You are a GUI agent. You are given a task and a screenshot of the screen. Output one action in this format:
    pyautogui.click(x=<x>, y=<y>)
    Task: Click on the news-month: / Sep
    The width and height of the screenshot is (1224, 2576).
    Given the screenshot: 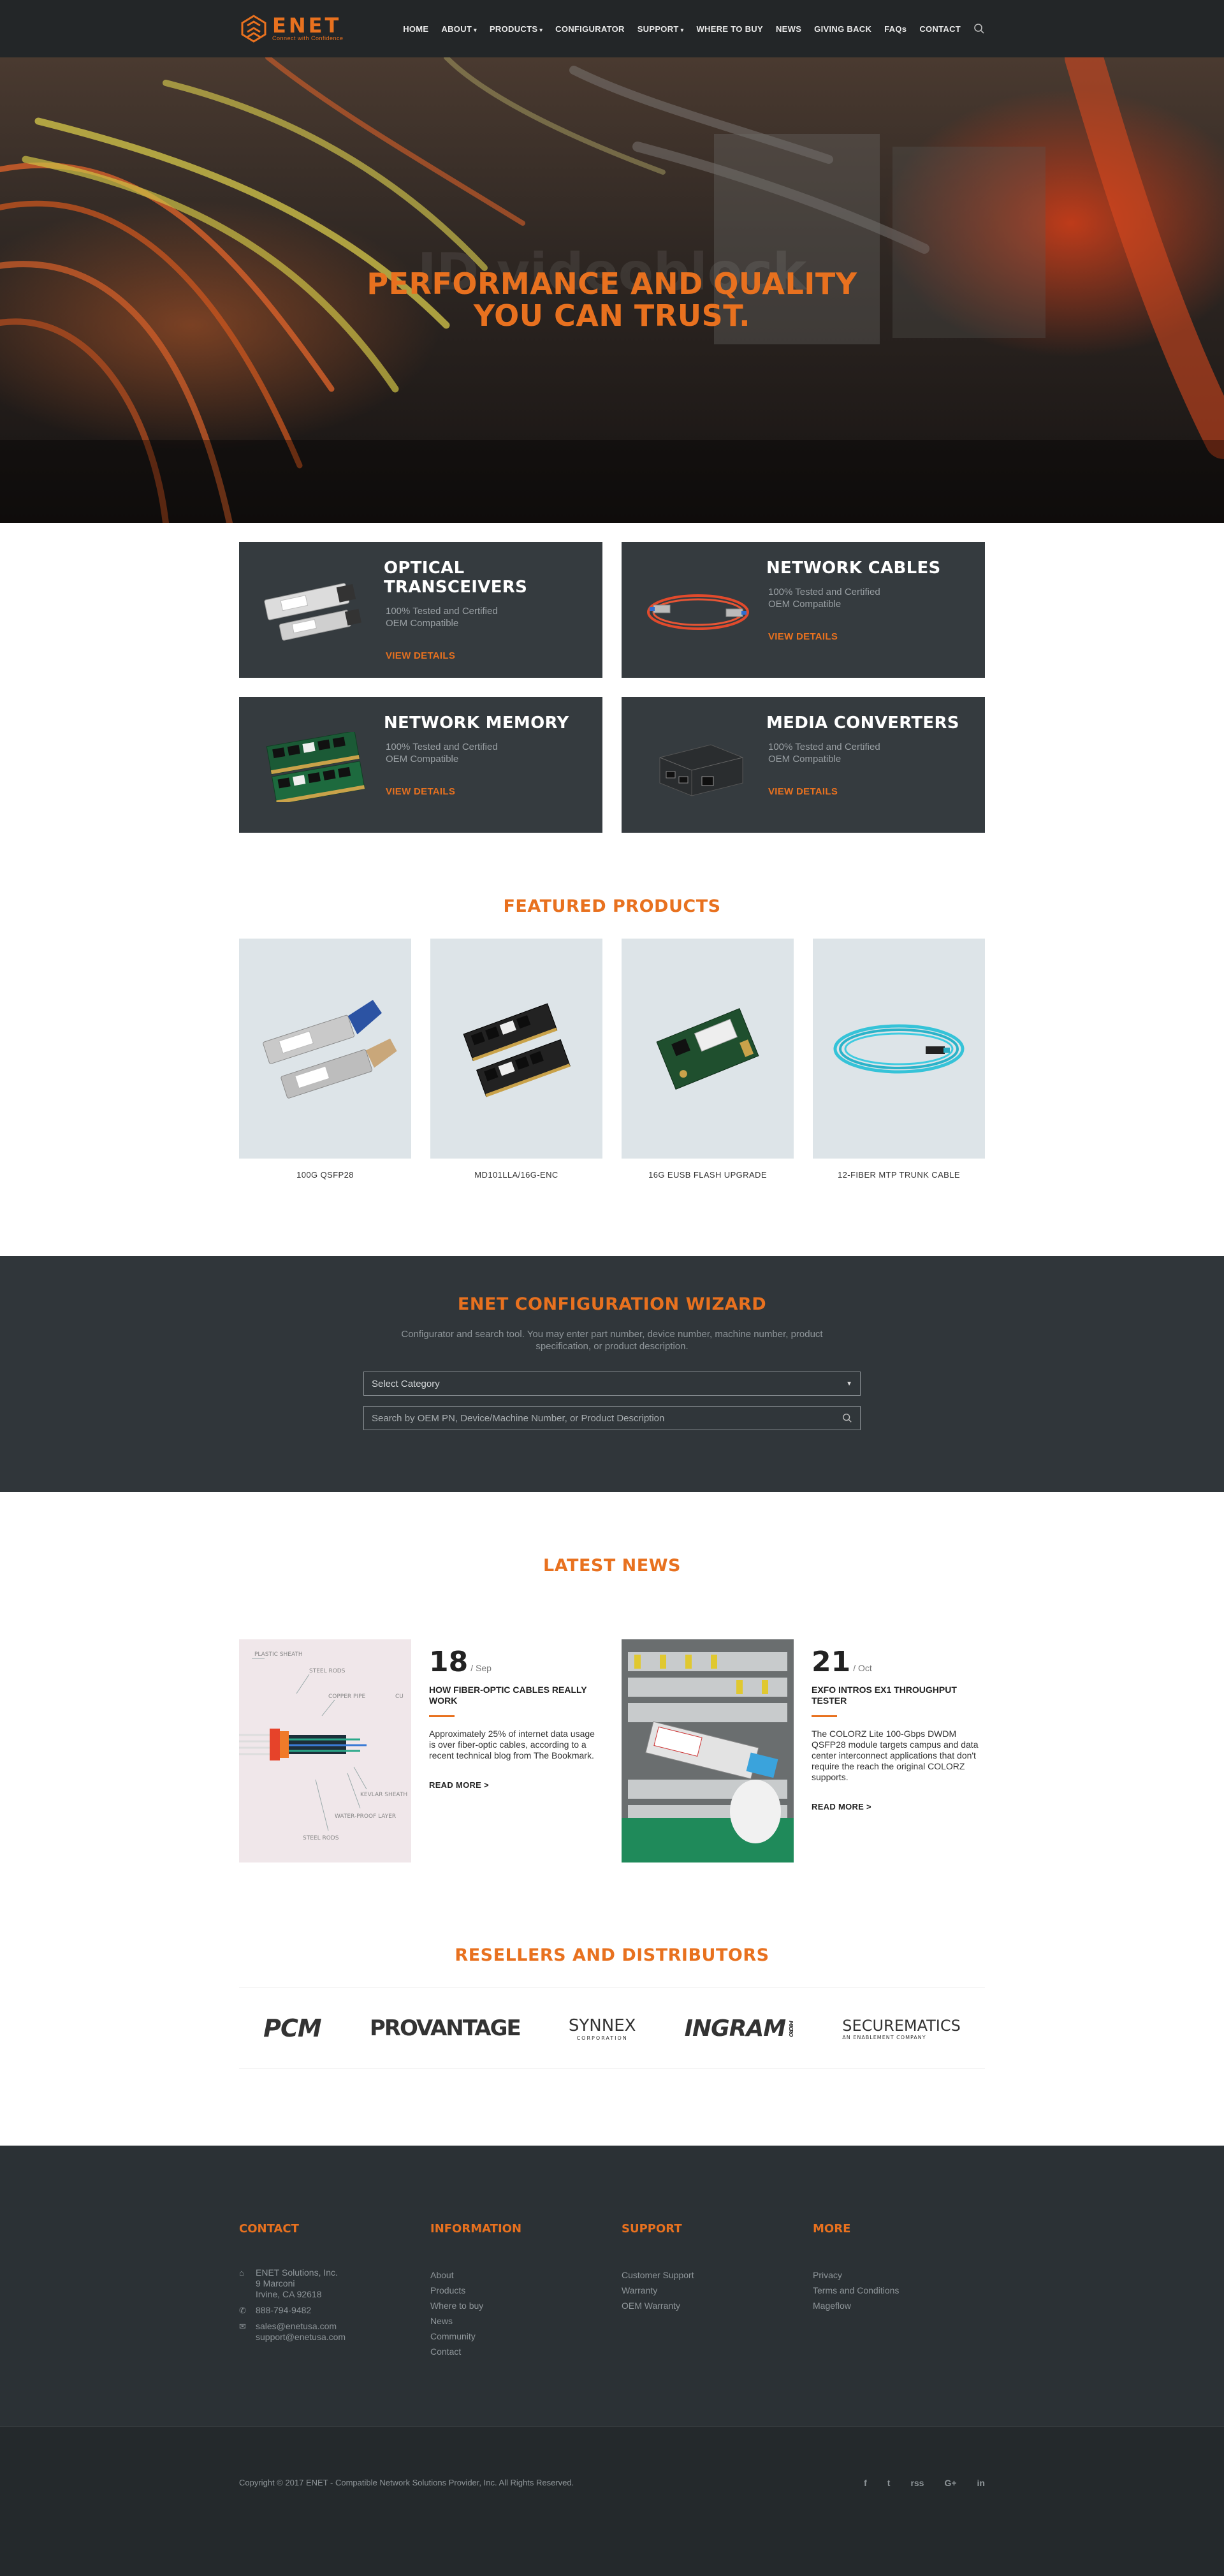 What is the action you would take?
    pyautogui.click(x=481, y=1668)
    